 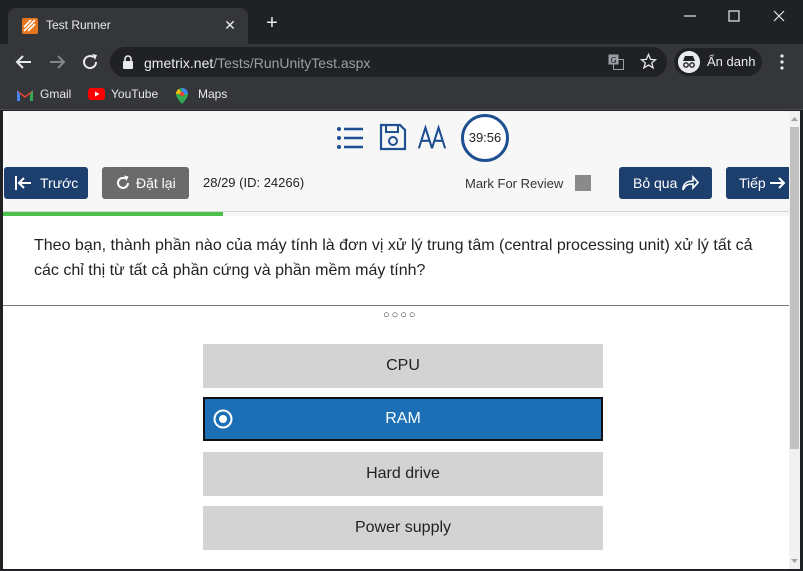 I want to click on answer-option-ram: RAM, so click(x=403, y=419).